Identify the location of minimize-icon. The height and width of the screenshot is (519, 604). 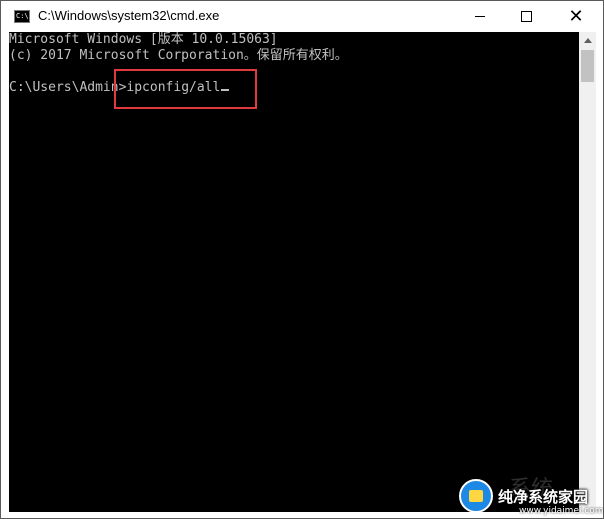
(480, 16).